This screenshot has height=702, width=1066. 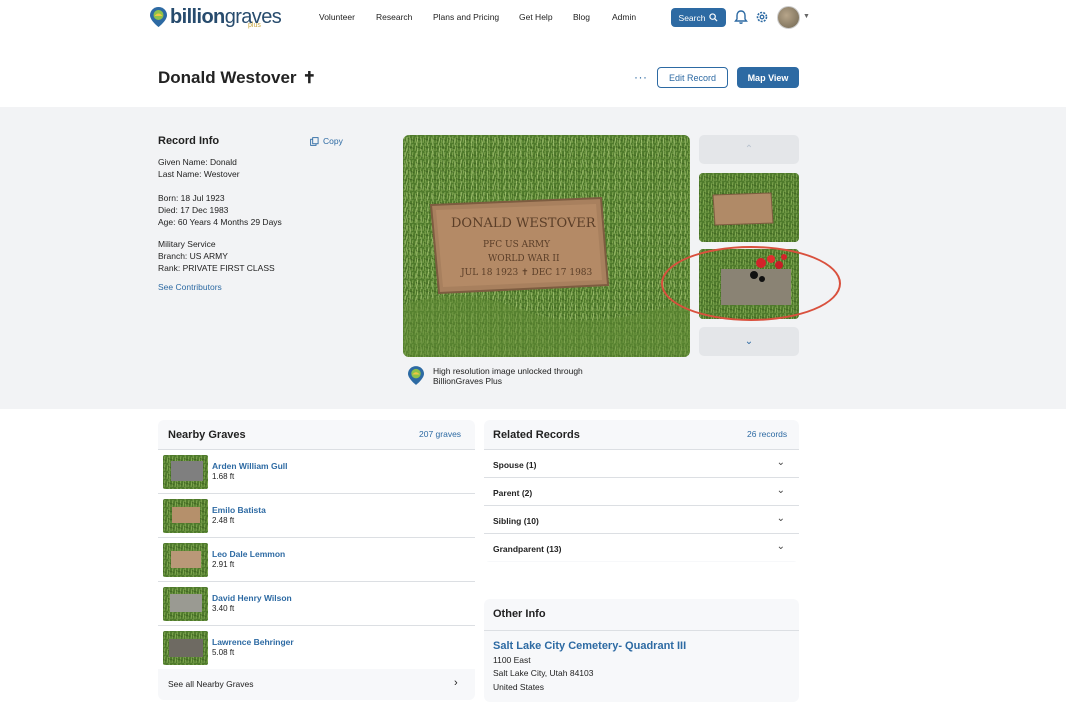 What do you see at coordinates (252, 598) in the screenshot?
I see `grave-name-link: David Henry Wilson` at bounding box center [252, 598].